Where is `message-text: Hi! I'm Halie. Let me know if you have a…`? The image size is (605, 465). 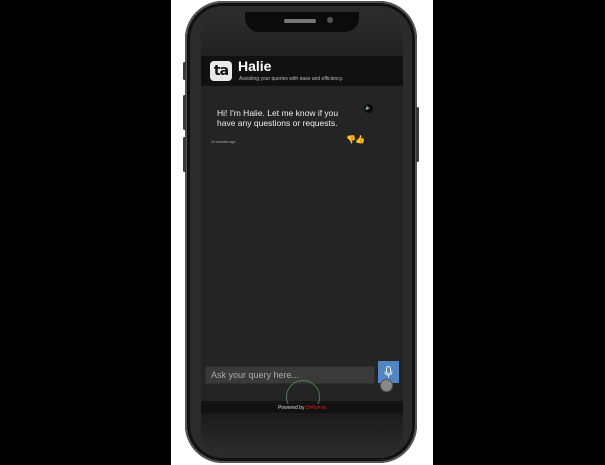 message-text: Hi! I'm Halie. Let me know if you have a… is located at coordinates (278, 118).